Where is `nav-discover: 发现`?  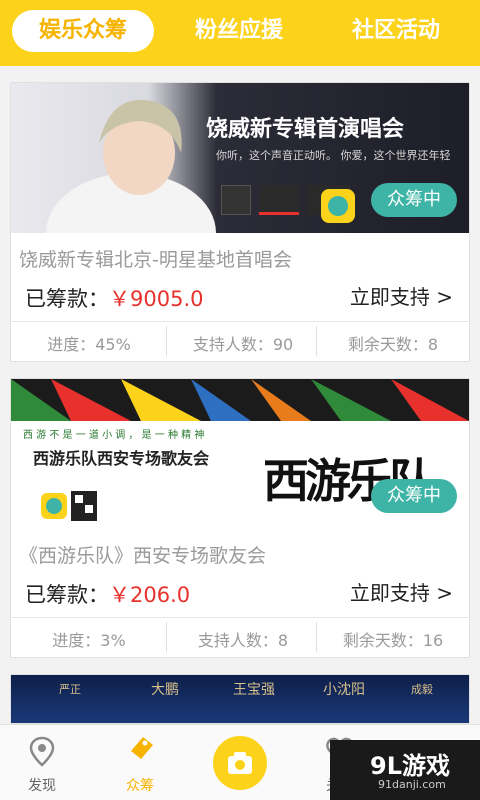
nav-discover: 发现 is located at coordinates (42, 762).